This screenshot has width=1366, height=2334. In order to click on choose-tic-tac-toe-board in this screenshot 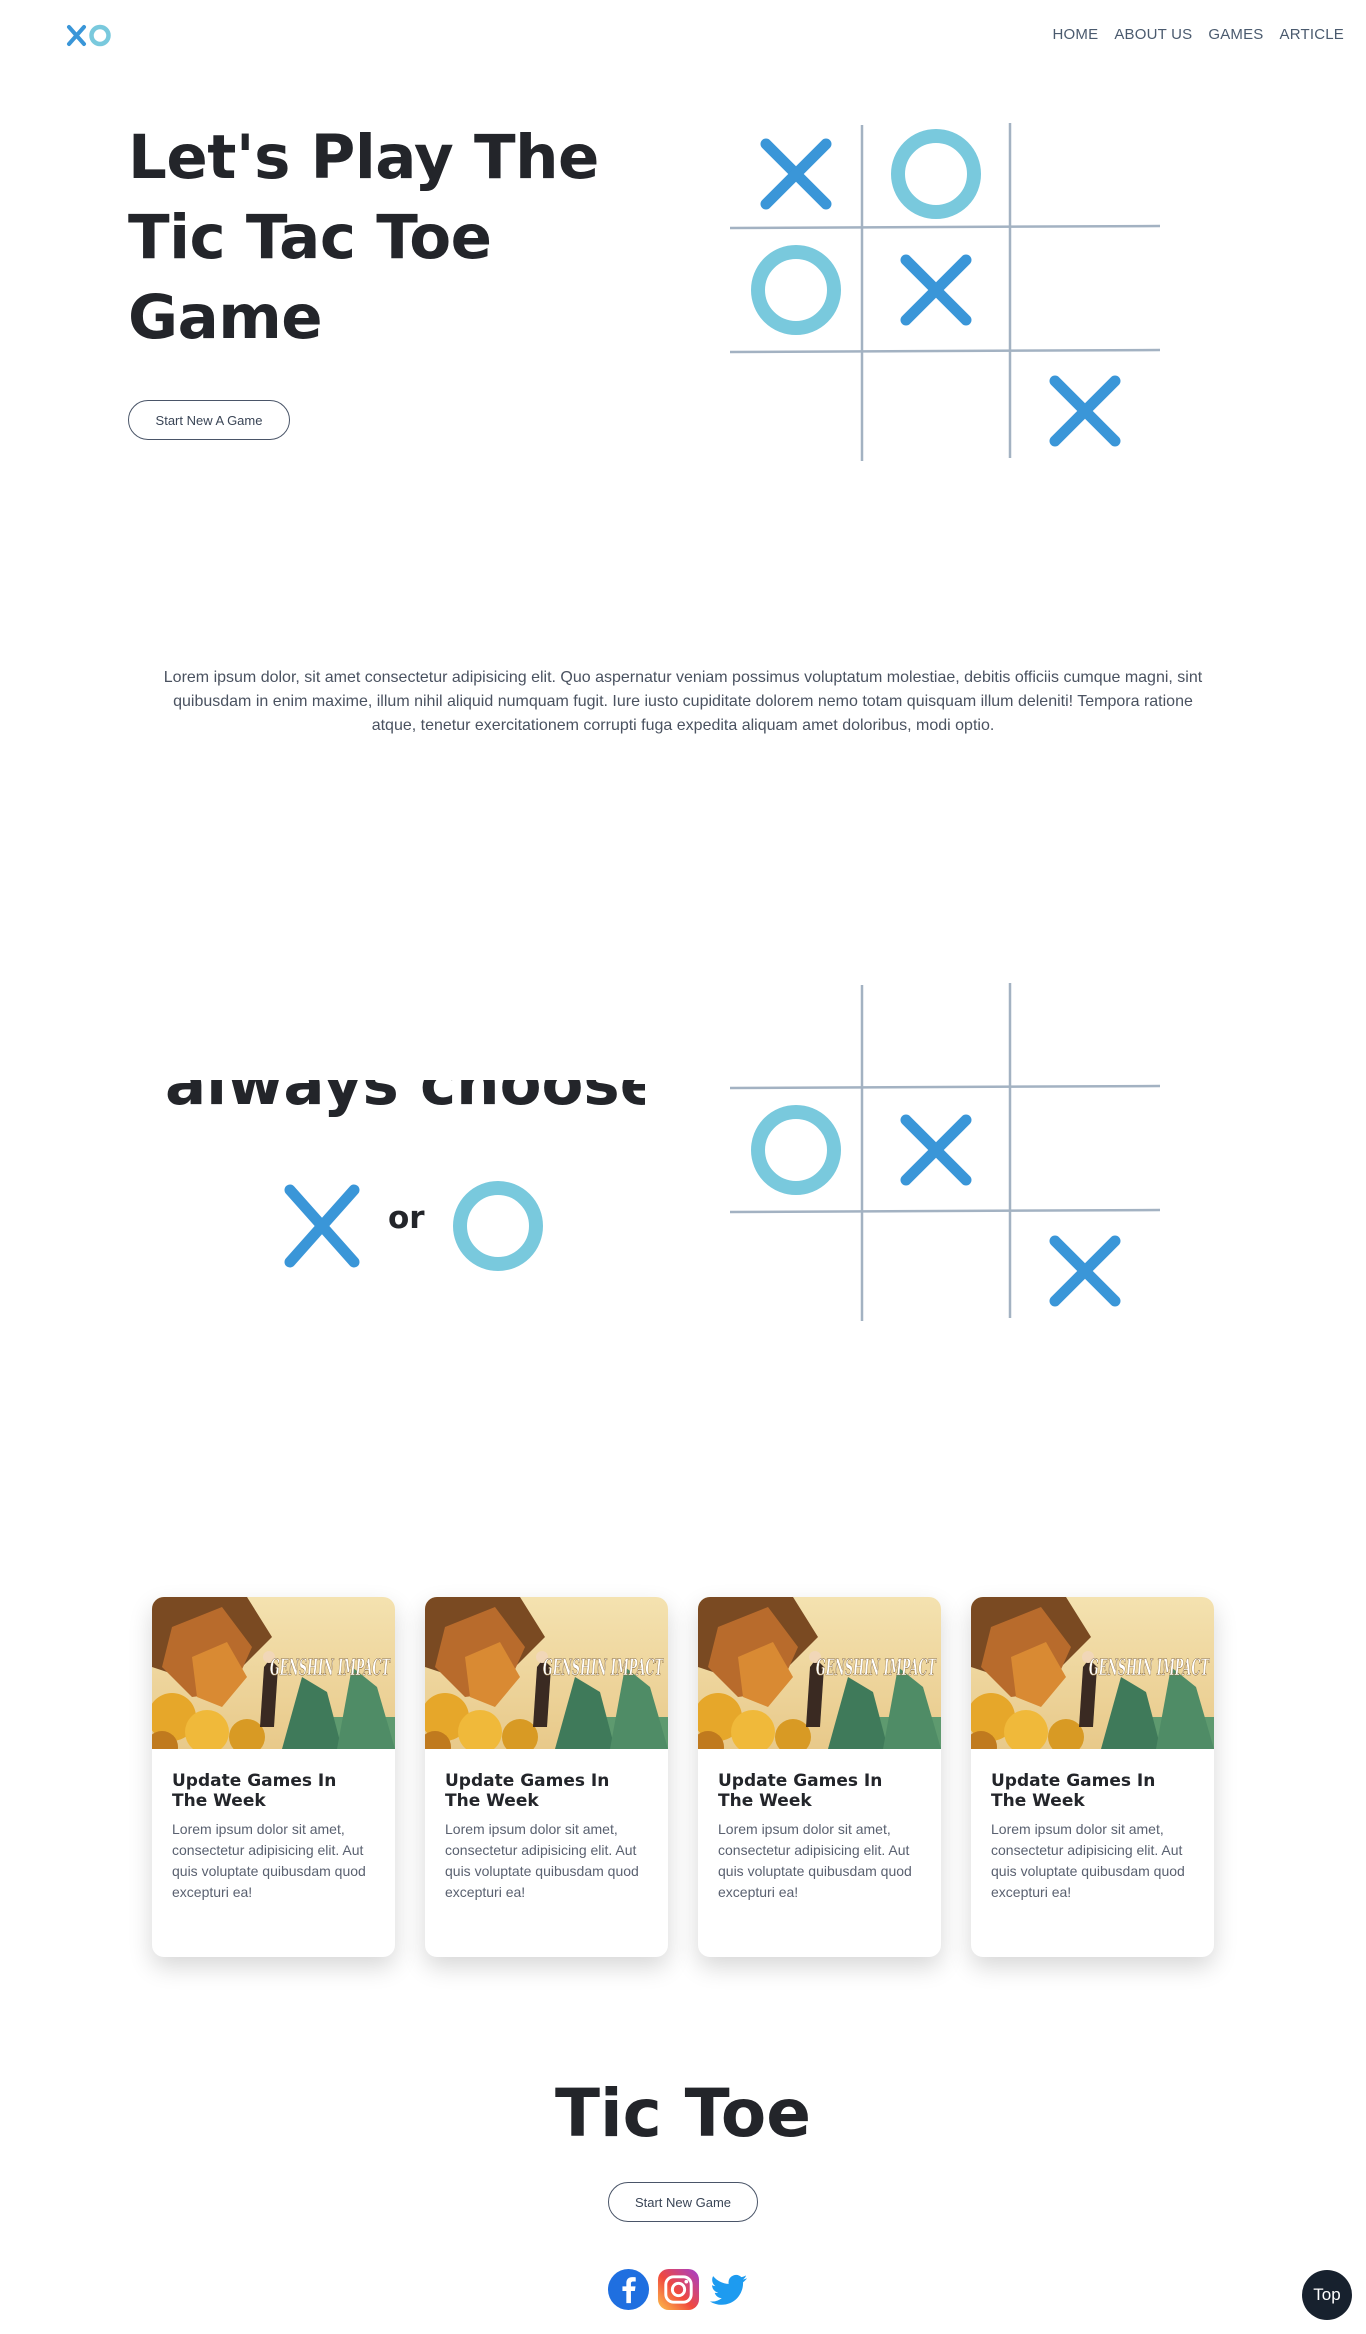, I will do `click(945, 1153)`.